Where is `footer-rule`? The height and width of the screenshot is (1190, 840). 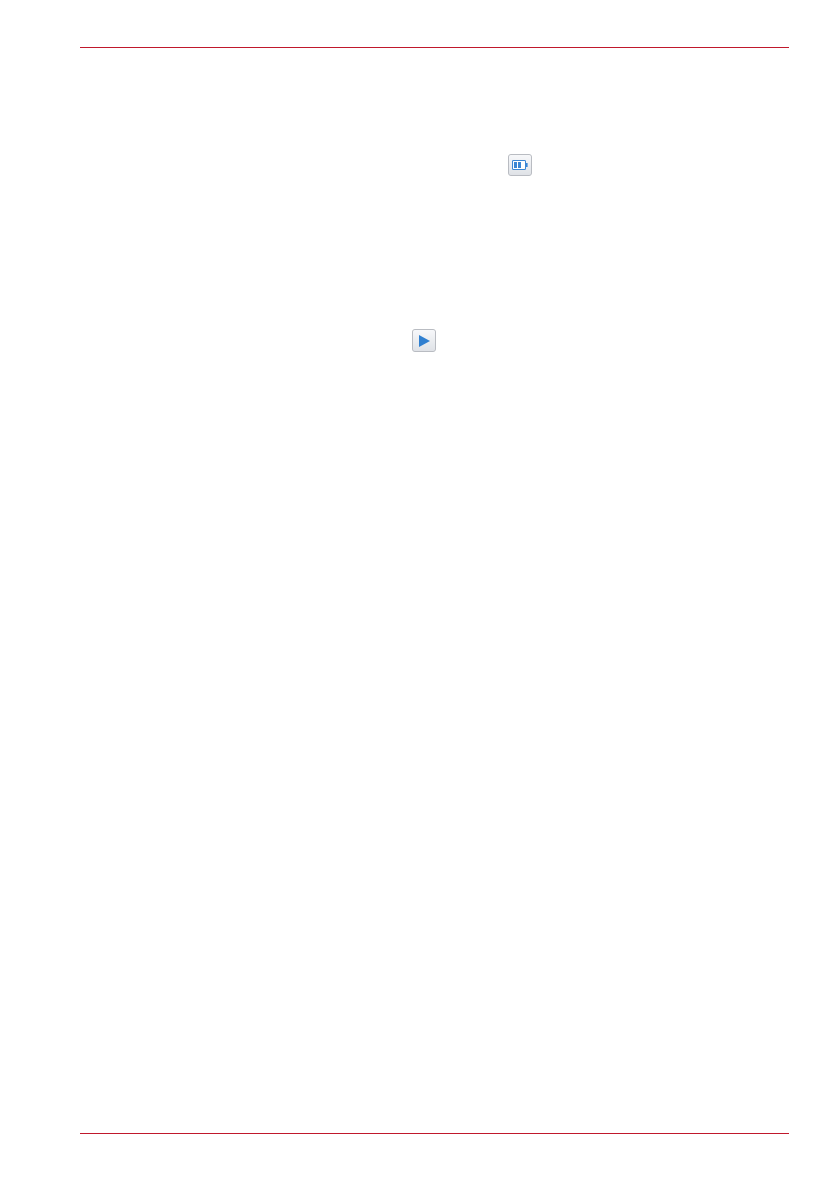 footer-rule is located at coordinates (434, 1133).